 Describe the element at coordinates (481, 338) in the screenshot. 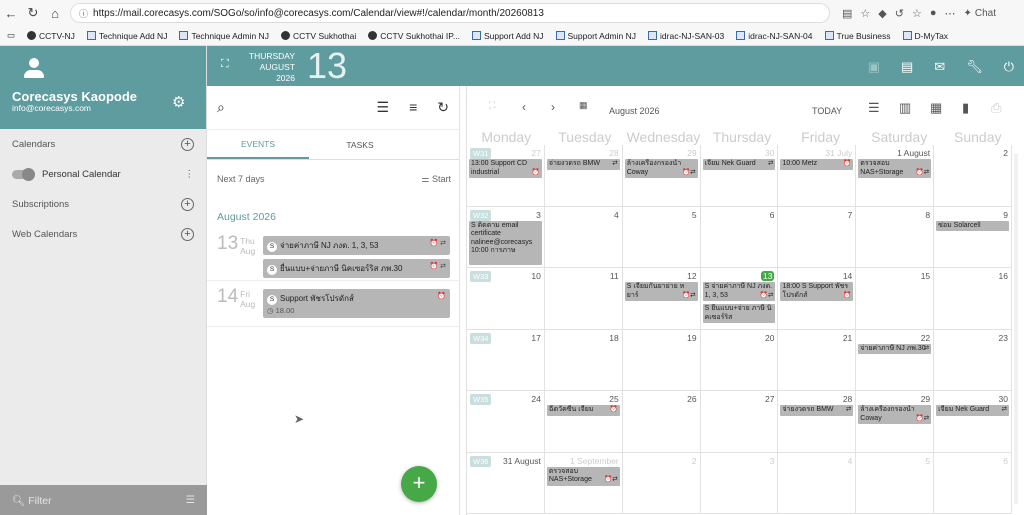

I see `week-number: W34` at that location.